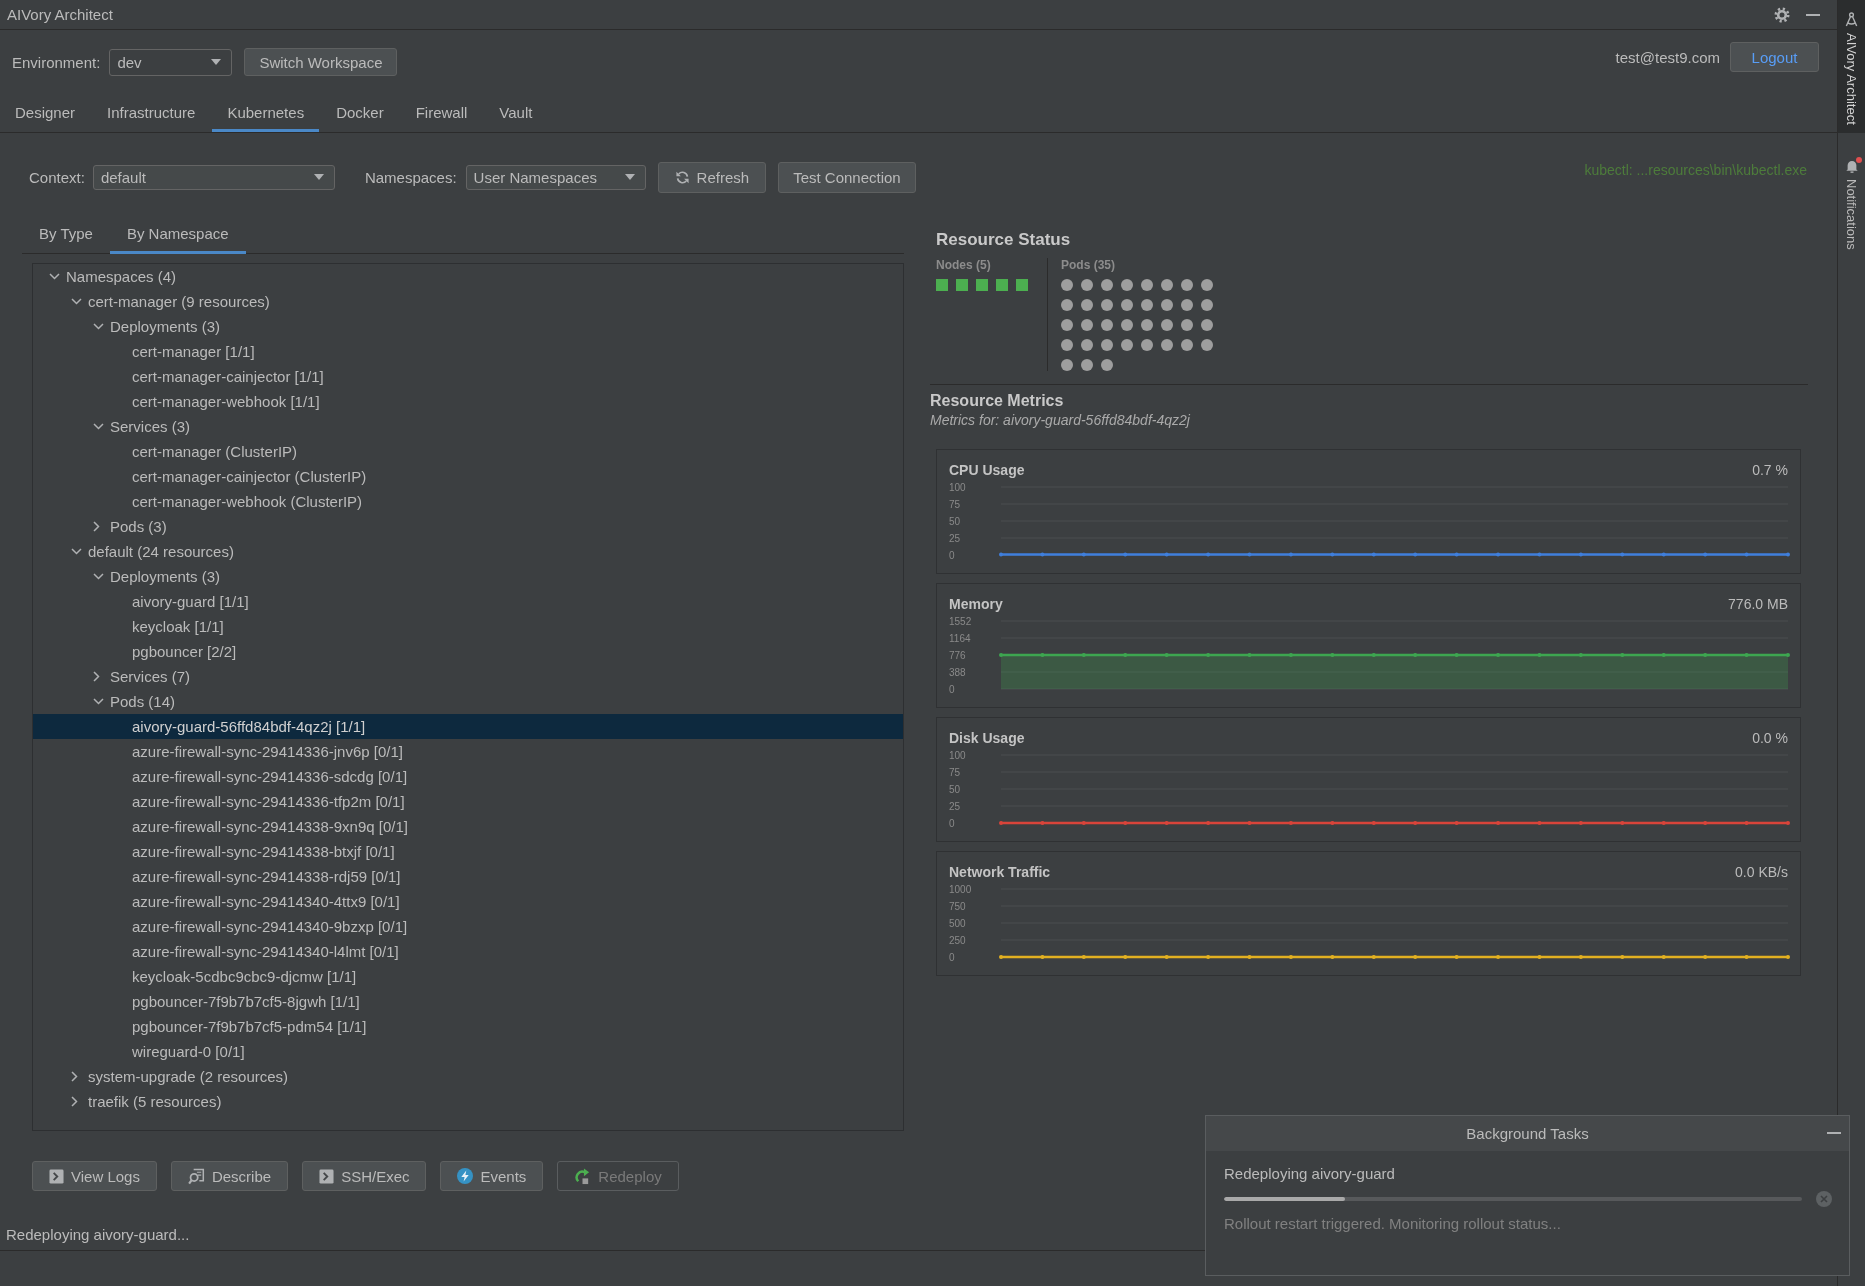  What do you see at coordinates (1851, 202) in the screenshot?
I see `side-tab: Notifications` at bounding box center [1851, 202].